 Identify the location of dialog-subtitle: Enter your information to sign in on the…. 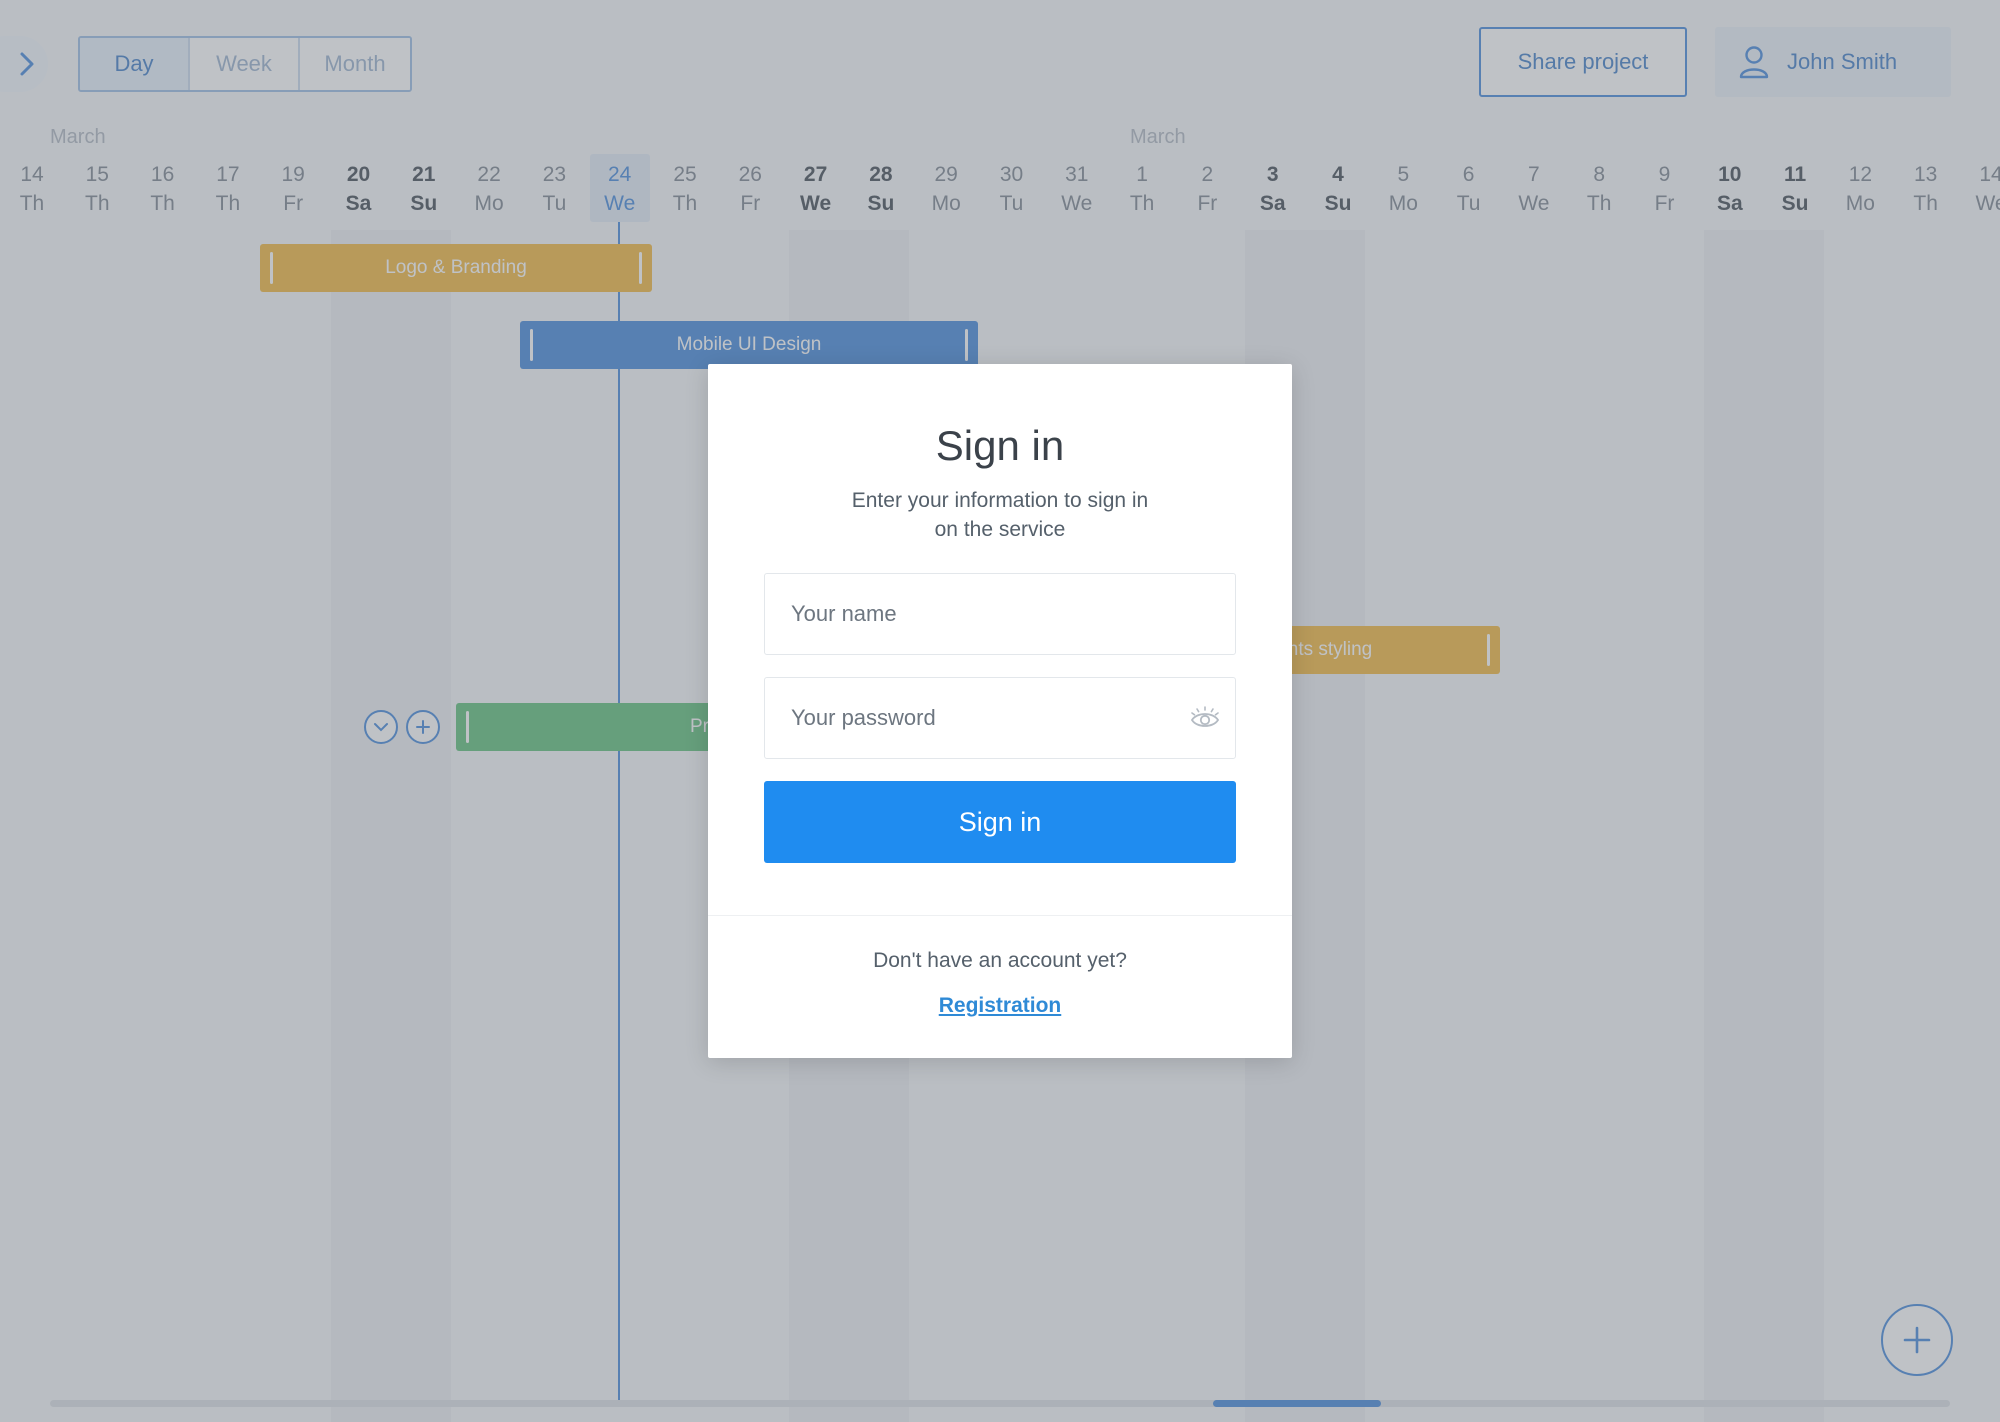
(1000, 515).